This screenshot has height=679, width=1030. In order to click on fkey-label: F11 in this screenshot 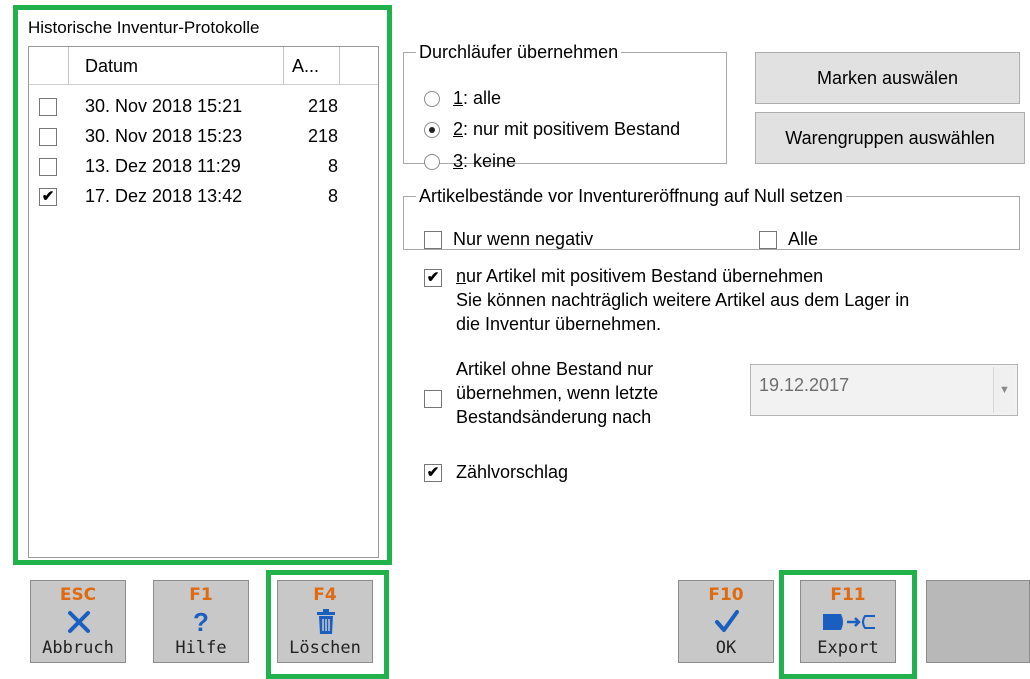, I will do `click(848, 595)`.